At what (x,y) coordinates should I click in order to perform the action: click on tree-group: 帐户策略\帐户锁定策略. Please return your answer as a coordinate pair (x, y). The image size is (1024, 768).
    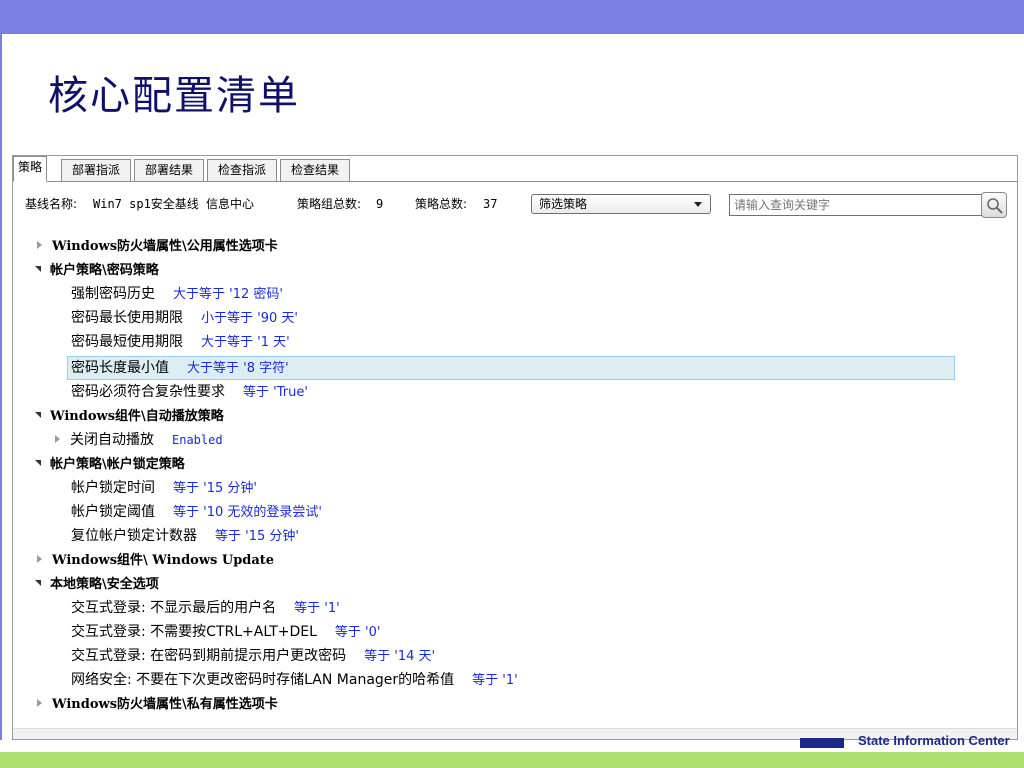
    Looking at the image, I should click on (110, 464).